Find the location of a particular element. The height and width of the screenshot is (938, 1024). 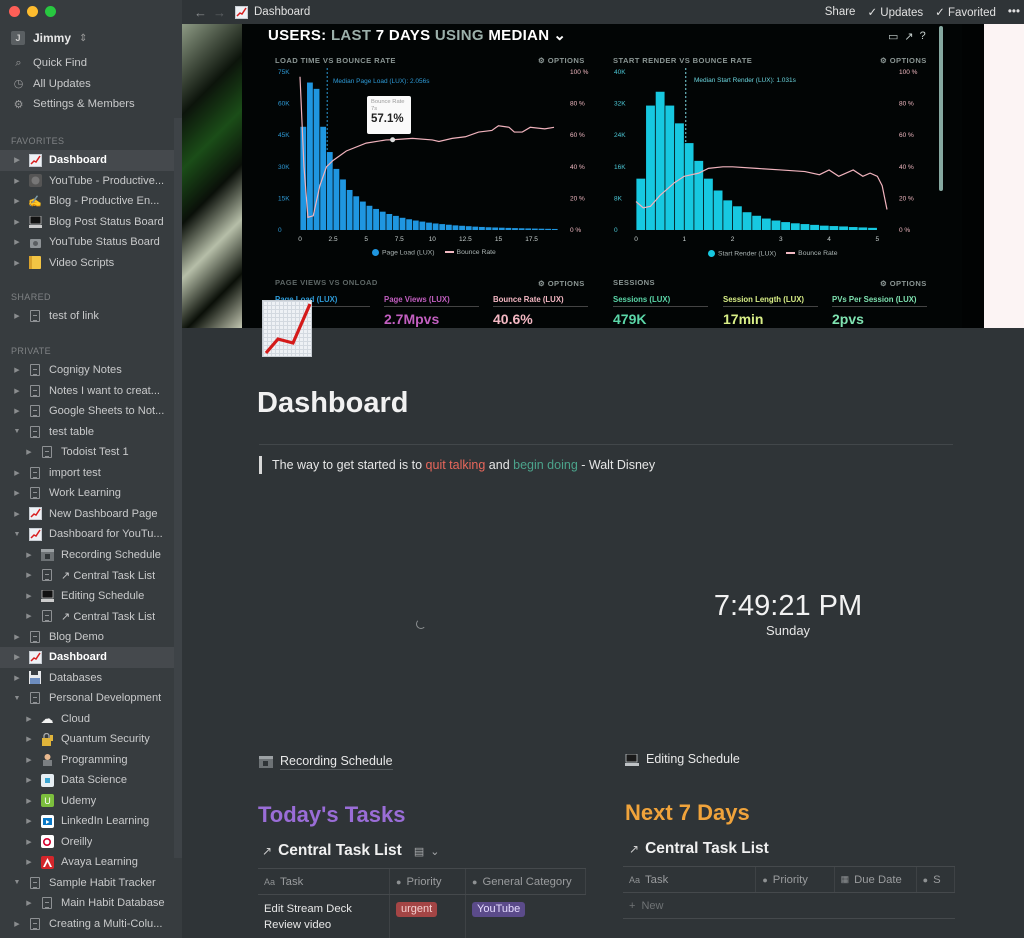

link-editing-schedule: Editing Schedule is located at coordinates (682, 759).